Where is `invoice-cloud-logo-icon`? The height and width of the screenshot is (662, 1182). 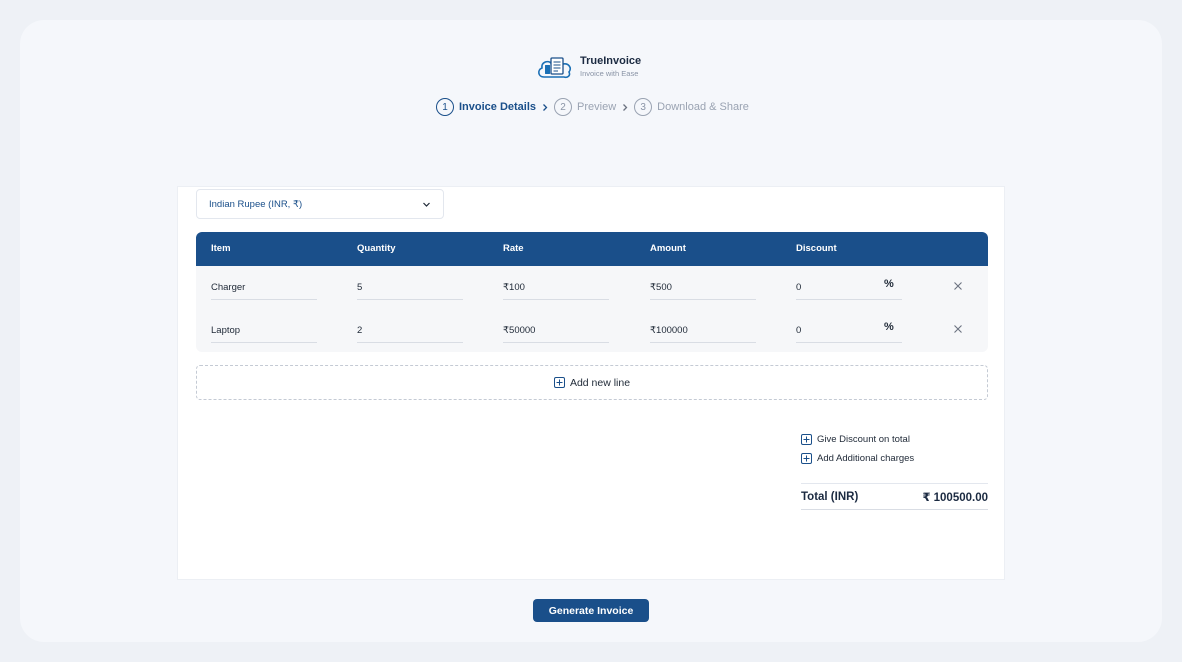 invoice-cloud-logo-icon is located at coordinates (554, 68).